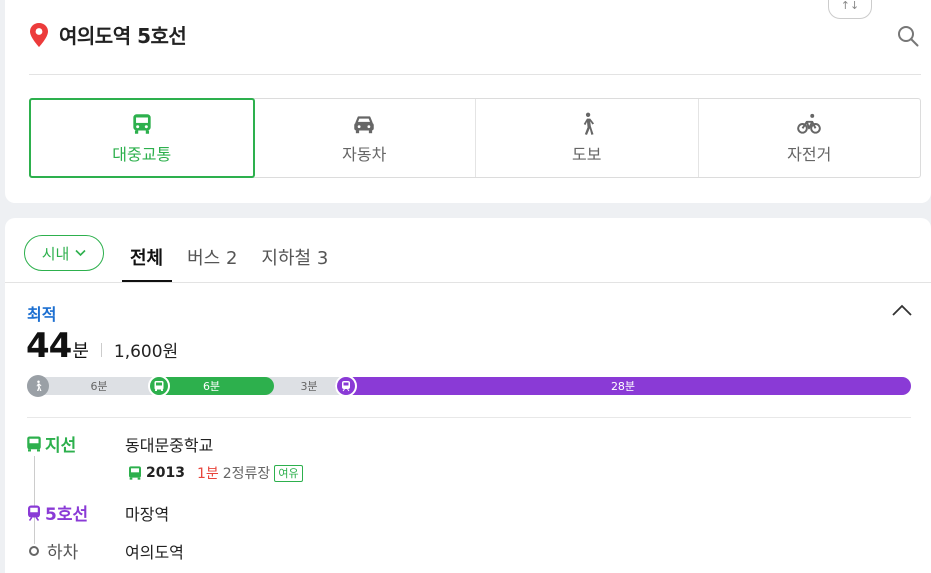 The height and width of the screenshot is (573, 931). I want to click on tab-subway: 지하철 3, so click(294, 257).